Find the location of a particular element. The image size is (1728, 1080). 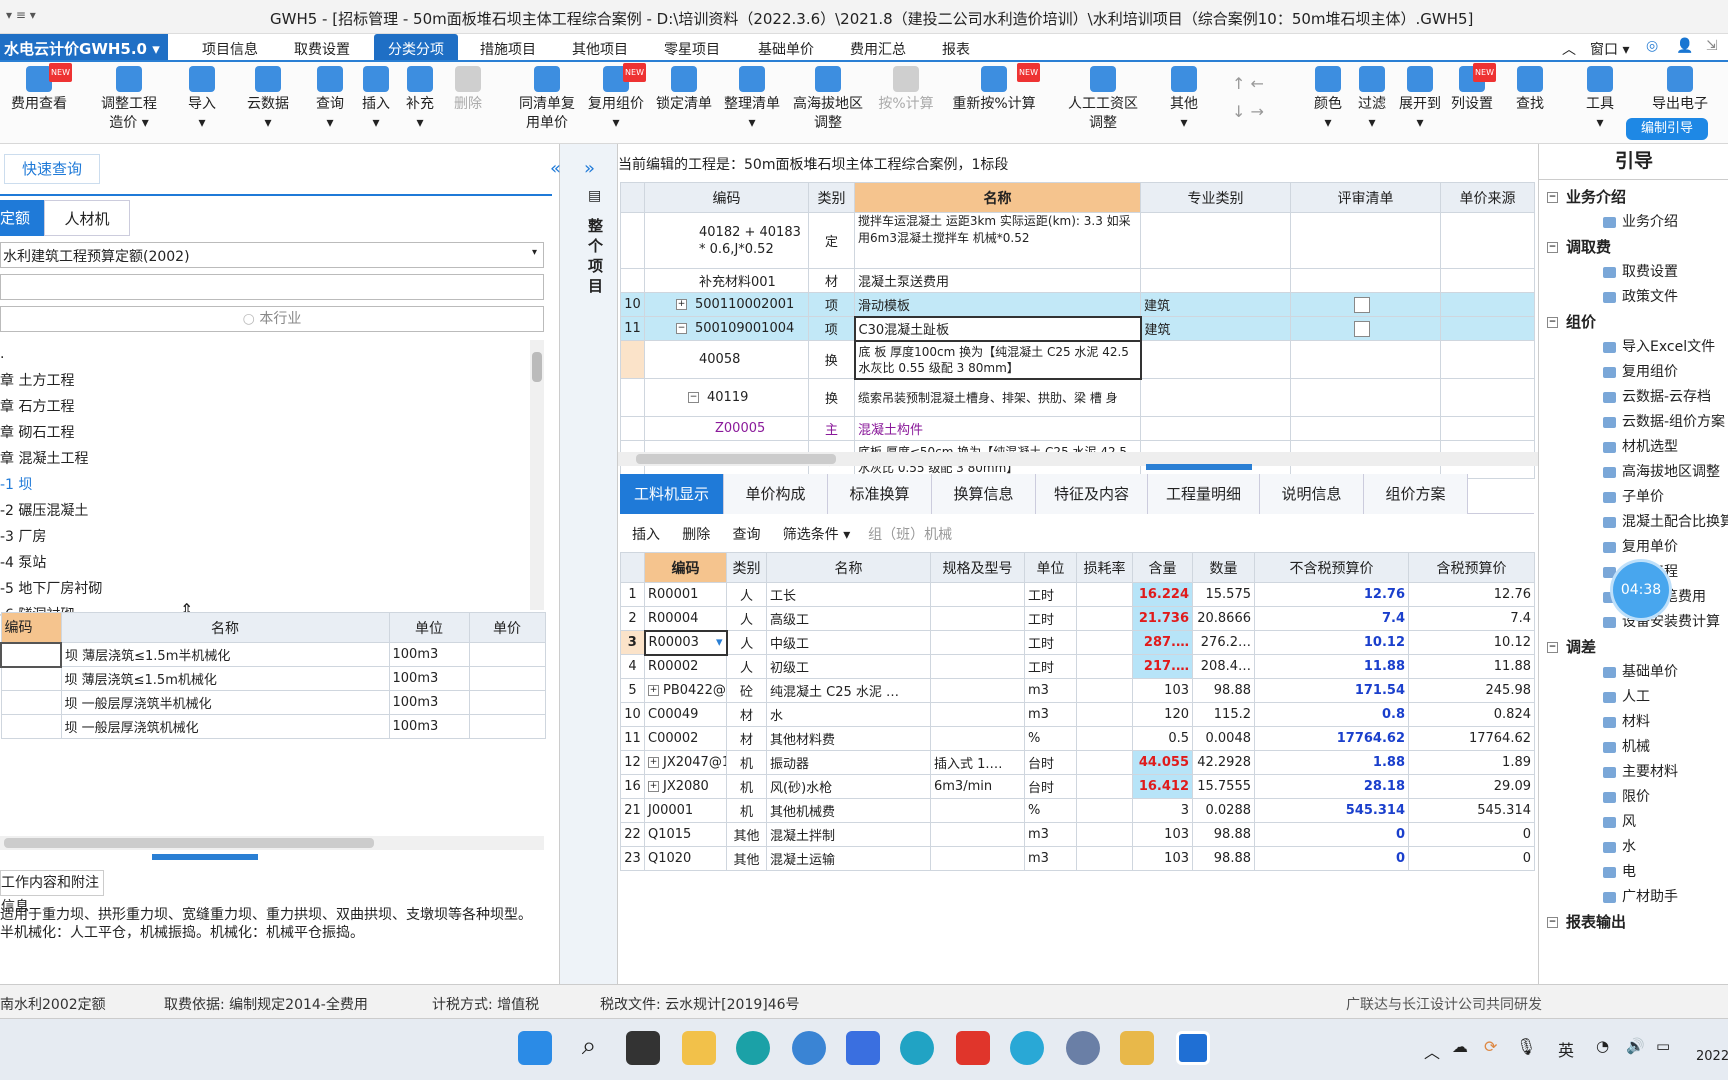

user-icon: 👤 is located at coordinates (1684, 46).